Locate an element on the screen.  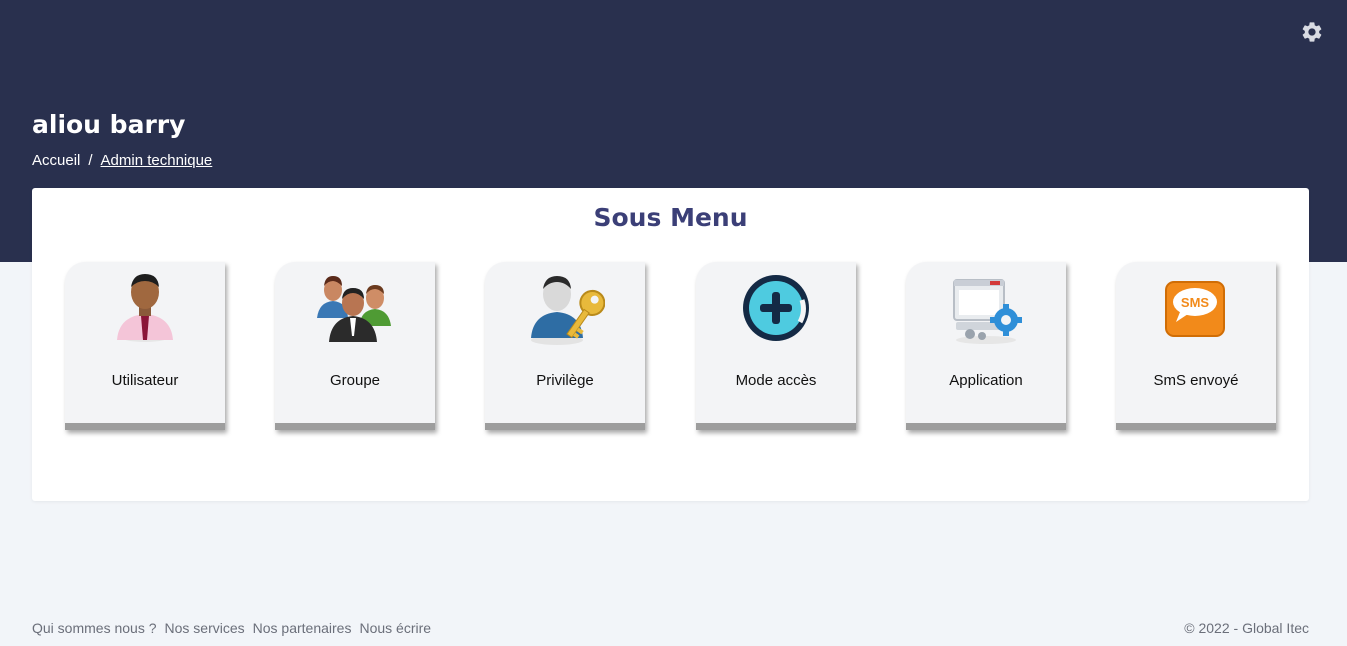
footer-link-about: Qui sommes nous ? is located at coordinates (94, 628).